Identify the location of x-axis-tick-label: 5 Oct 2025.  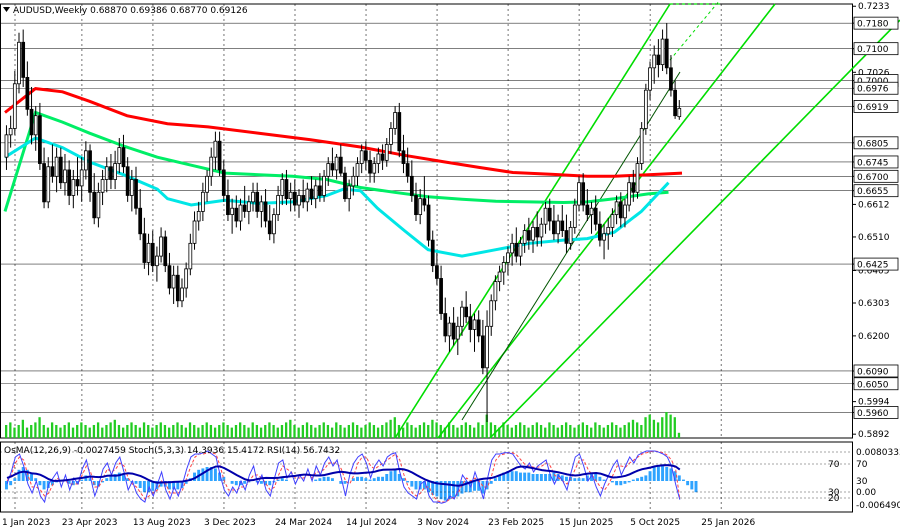
(655, 523).